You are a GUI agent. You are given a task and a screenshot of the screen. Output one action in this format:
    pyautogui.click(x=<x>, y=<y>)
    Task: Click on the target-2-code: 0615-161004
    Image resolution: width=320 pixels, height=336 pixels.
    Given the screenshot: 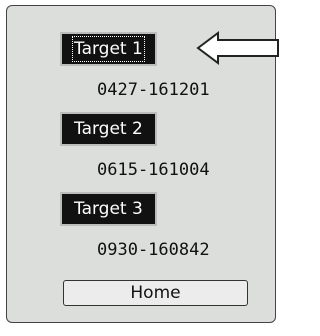 What is the action you would take?
    pyautogui.click(x=153, y=170)
    